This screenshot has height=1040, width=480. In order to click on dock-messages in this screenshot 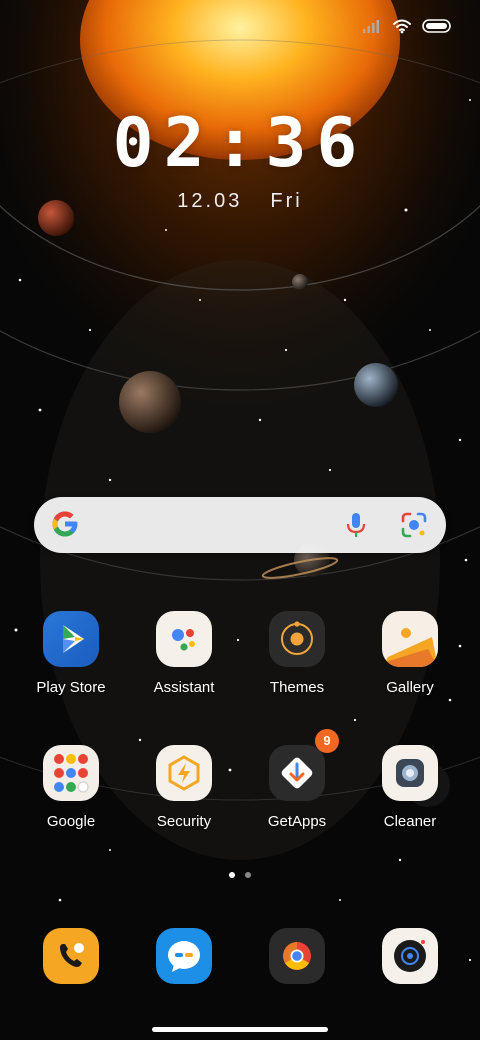, I will do `click(184, 956)`.